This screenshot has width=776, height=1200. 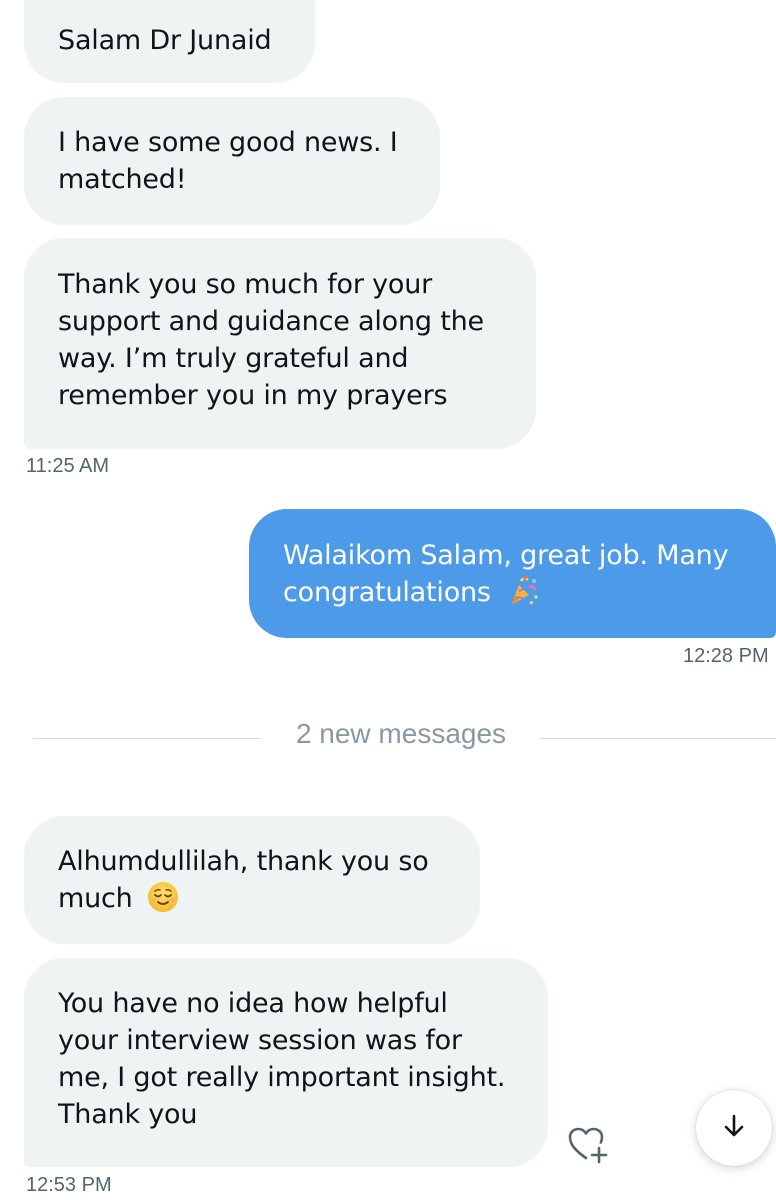 What do you see at coordinates (726, 656) in the screenshot?
I see `message-timestamp: 12:28 PM` at bounding box center [726, 656].